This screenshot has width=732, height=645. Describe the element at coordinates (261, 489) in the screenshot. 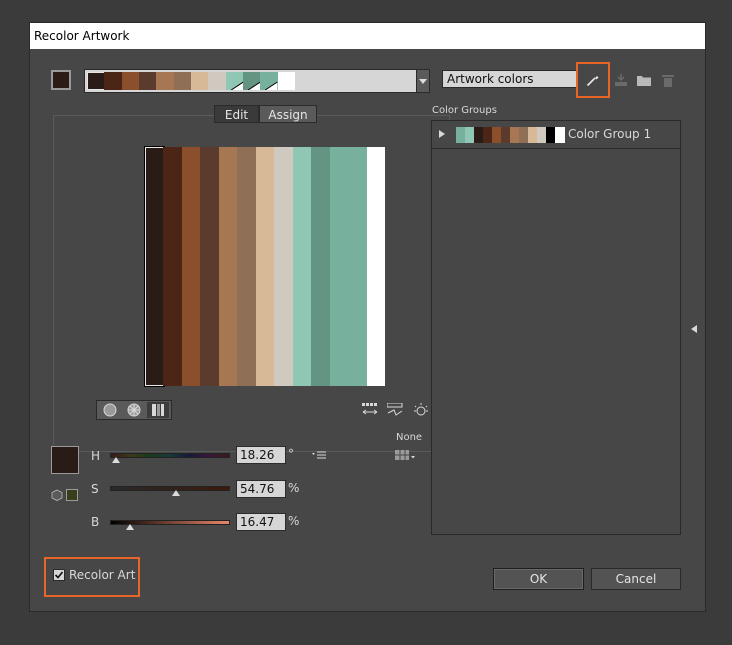

I see `saturation-value-field: 54.76` at that location.